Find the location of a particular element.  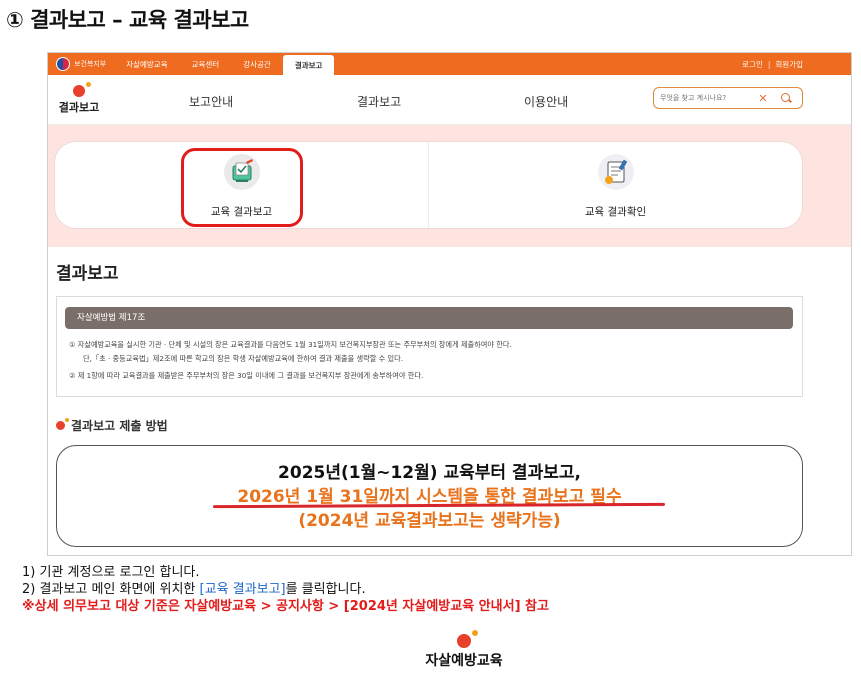

highlight-ring is located at coordinates (242, 187).